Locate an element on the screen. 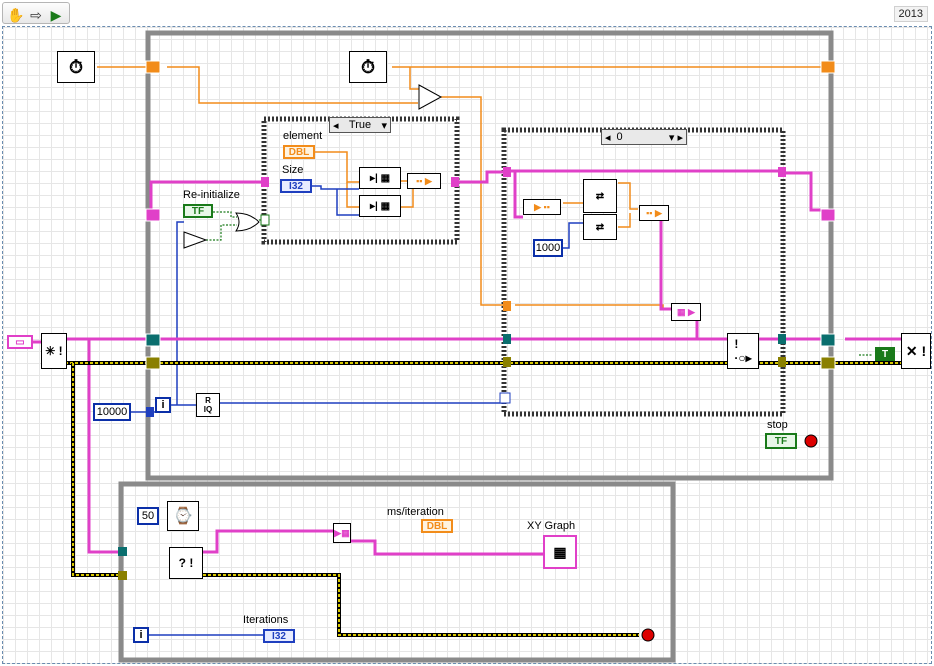  replace-subset-node-1: ⇄ is located at coordinates (600, 196).